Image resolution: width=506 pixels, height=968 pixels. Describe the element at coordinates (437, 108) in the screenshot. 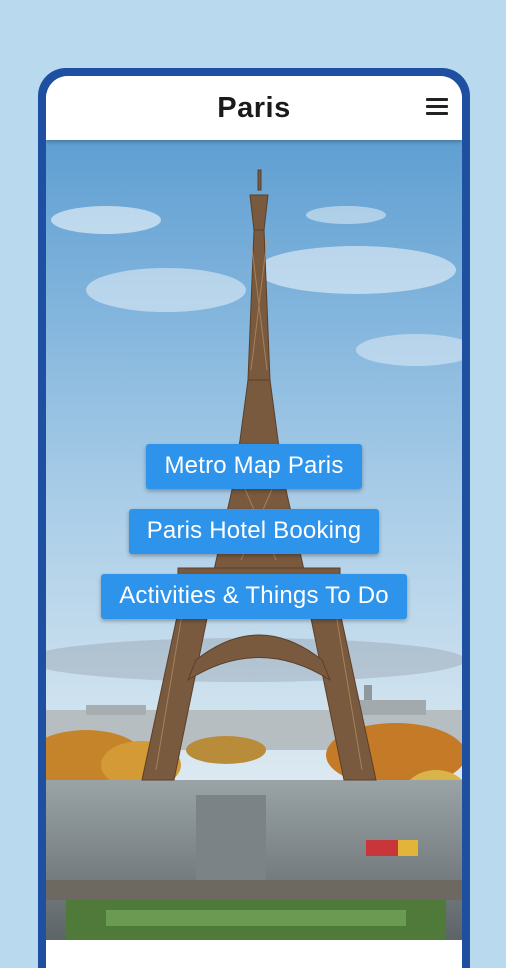

I see `hamburger-menu-icon` at that location.